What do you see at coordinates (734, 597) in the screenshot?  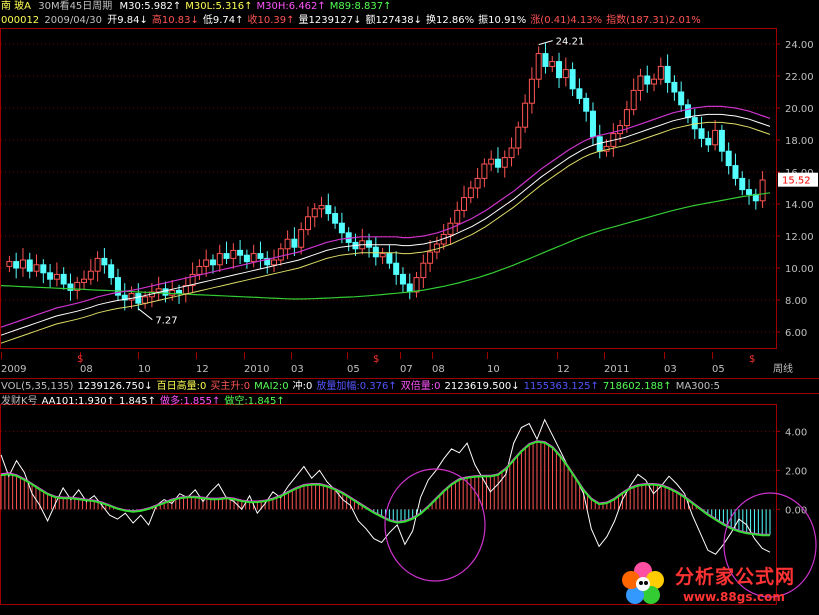 I see `logo-url: www.88gs.com` at bounding box center [734, 597].